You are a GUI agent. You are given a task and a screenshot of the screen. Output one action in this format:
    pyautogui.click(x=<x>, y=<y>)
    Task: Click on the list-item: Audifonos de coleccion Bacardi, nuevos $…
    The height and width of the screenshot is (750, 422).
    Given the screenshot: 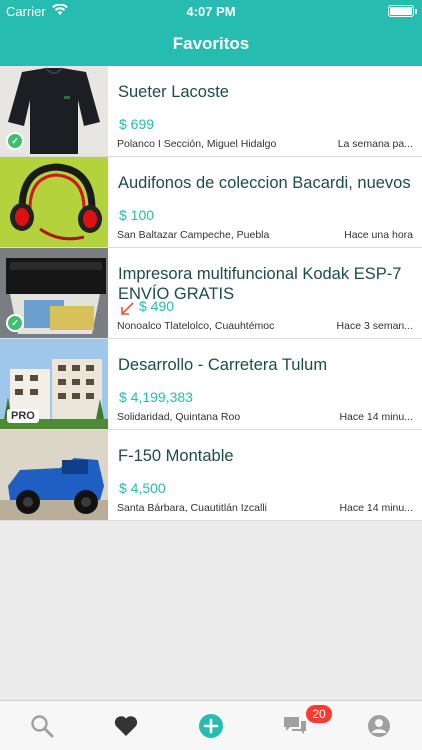 What is the action you would take?
    pyautogui.click(x=211, y=202)
    